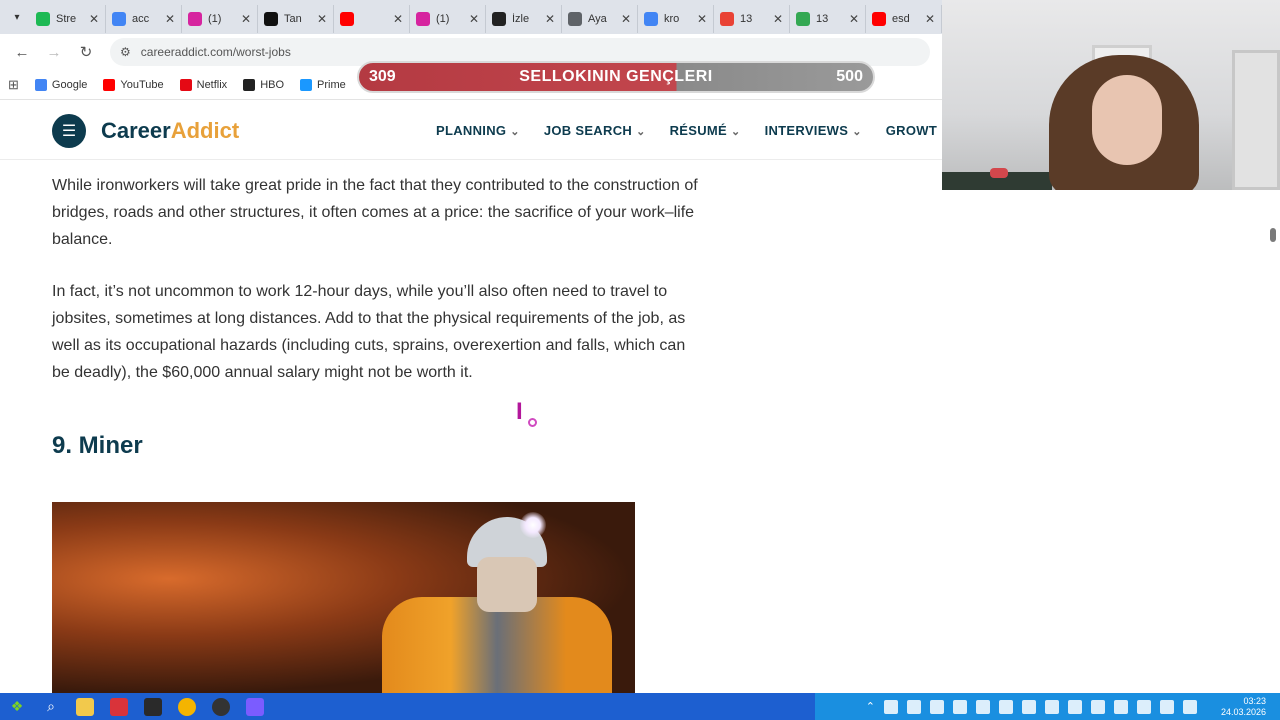 This screenshot has height=720, width=1280. I want to click on start-button: ❖, so click(17, 706).